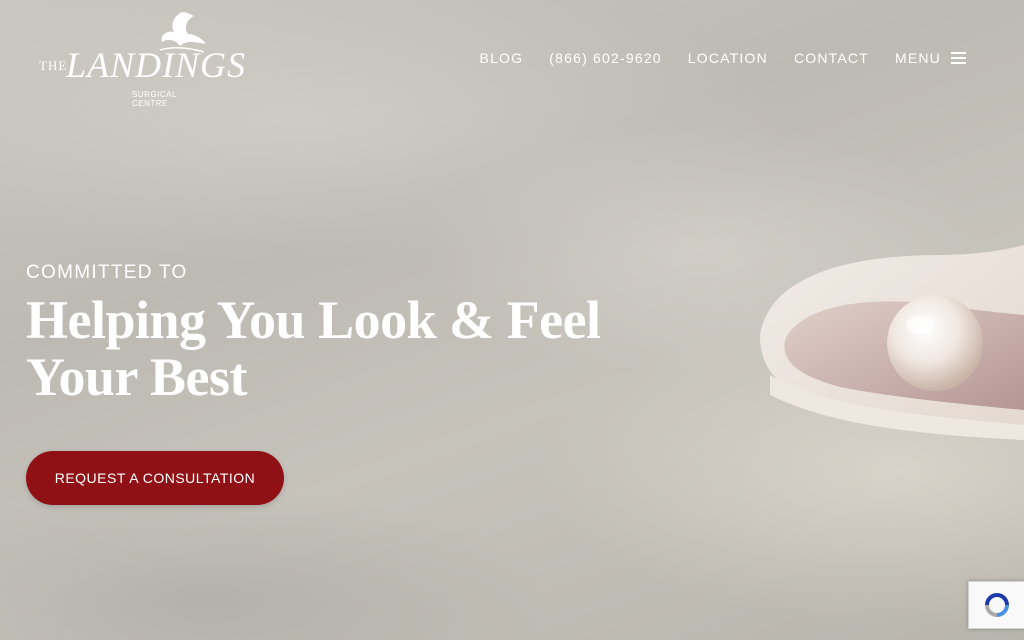 The image size is (1024, 640). Describe the element at coordinates (605, 58) in the screenshot. I see `nav-phone-link: (866) 602-9620` at that location.